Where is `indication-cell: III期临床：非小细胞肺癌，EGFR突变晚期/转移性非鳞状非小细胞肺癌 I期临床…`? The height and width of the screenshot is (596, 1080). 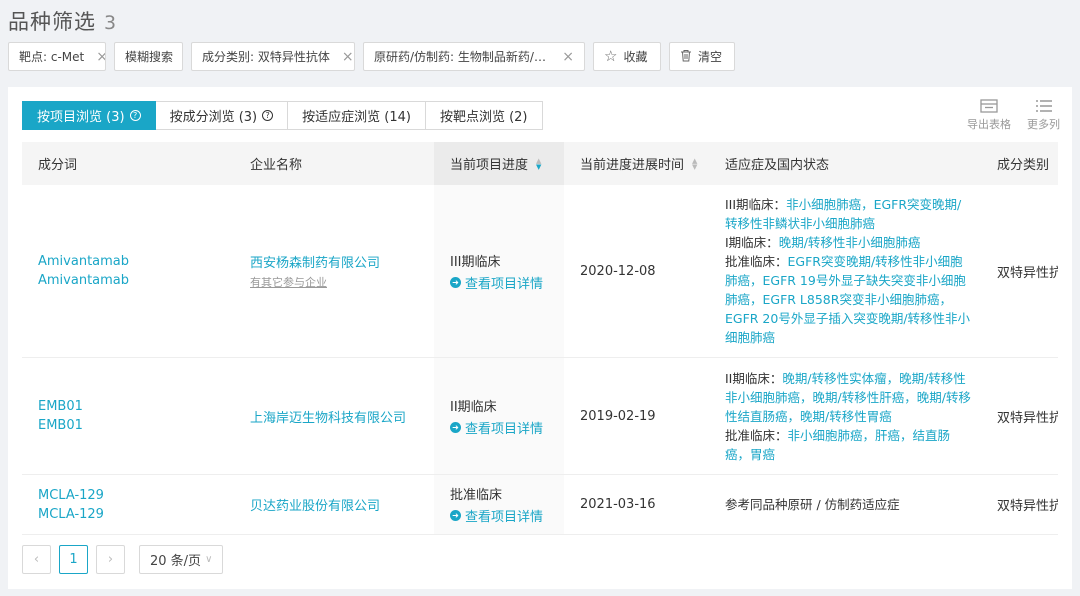
indication-cell: III期临床：非小细胞肺癌，EGFR突变晚期/转移性非鳞状非小细胞肺癌 I期临床… is located at coordinates (845, 271).